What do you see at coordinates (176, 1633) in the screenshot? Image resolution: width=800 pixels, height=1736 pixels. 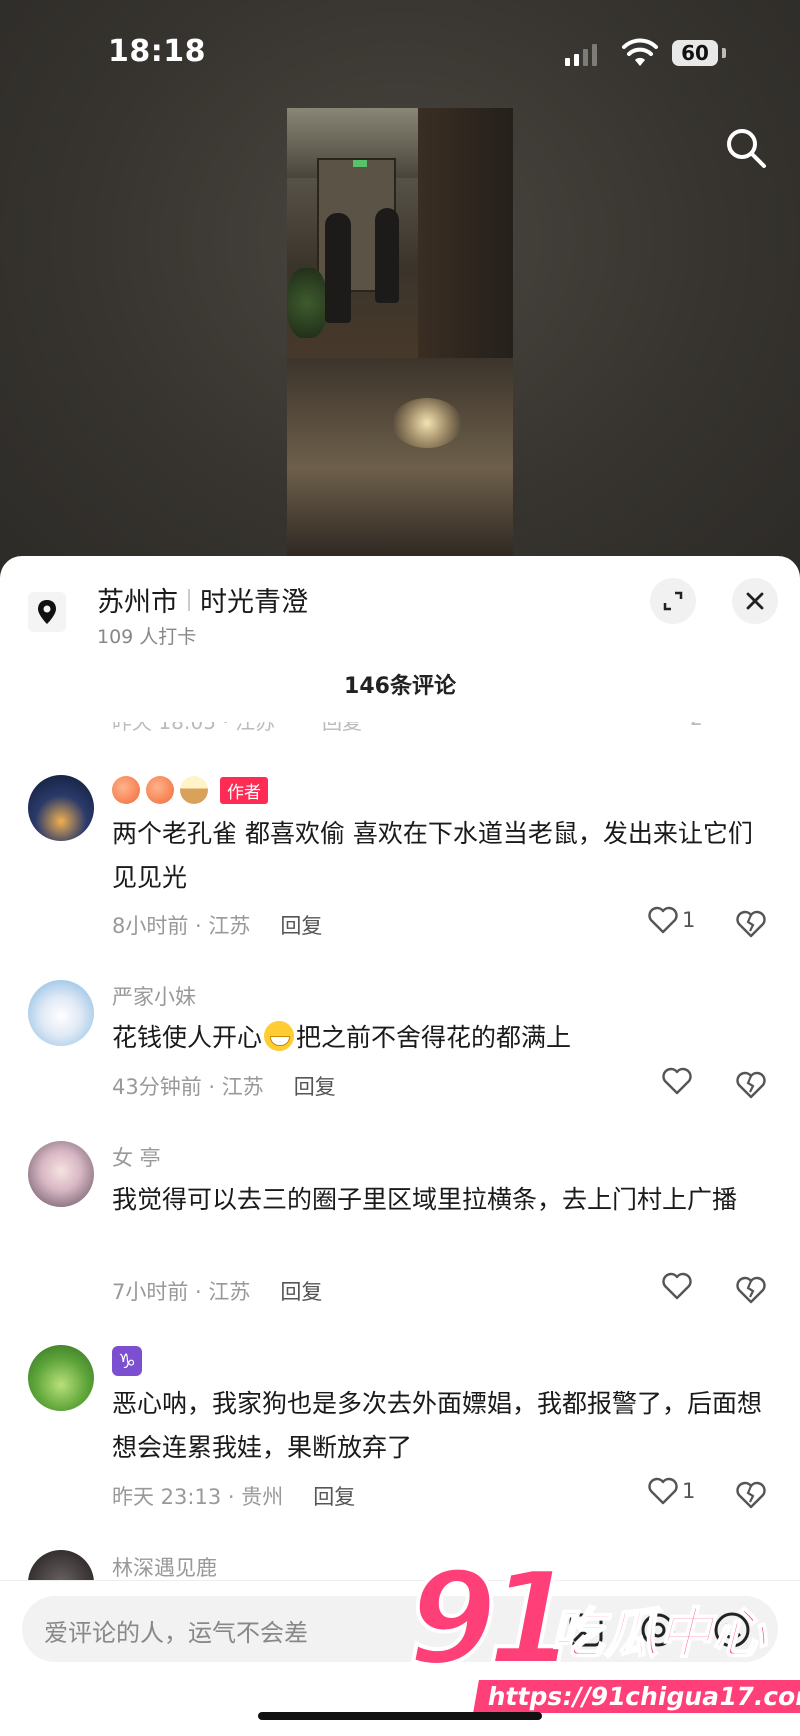 I see `comment-input-placeholder: 爱评论的人，运气不会差` at bounding box center [176, 1633].